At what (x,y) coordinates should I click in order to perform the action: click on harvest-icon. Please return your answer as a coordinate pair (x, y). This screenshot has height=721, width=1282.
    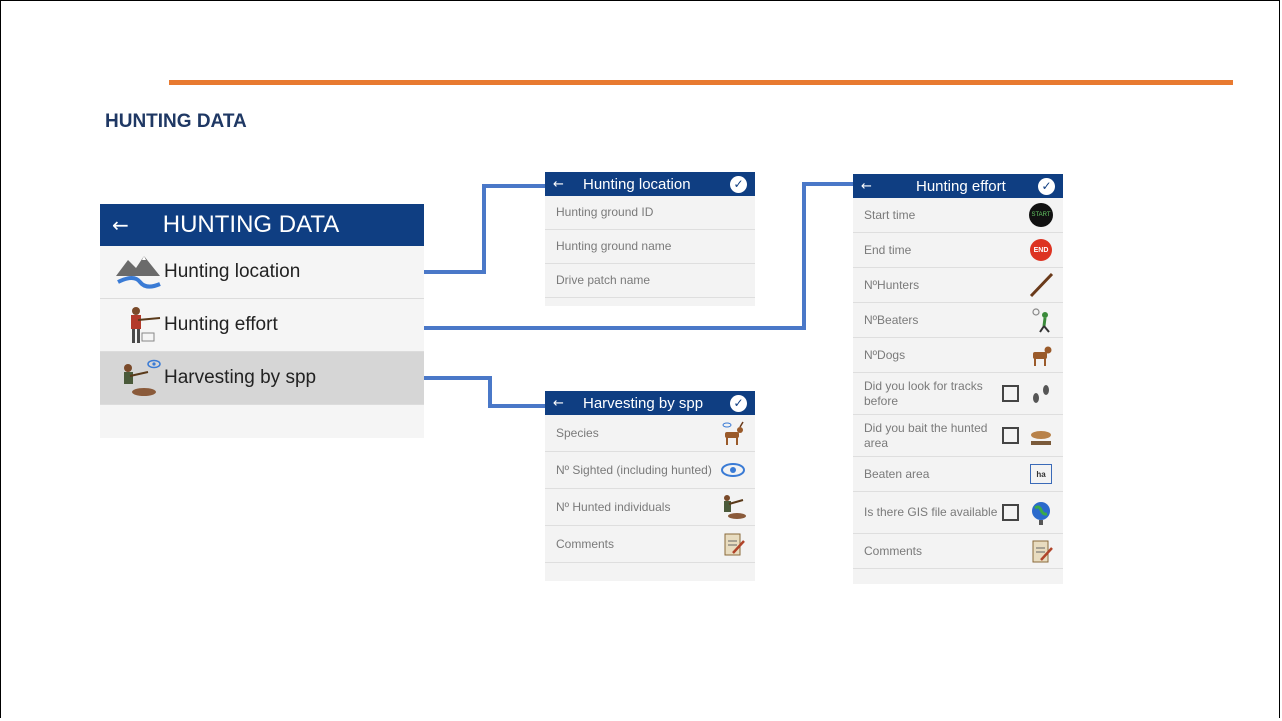
    Looking at the image, I should click on (142, 377).